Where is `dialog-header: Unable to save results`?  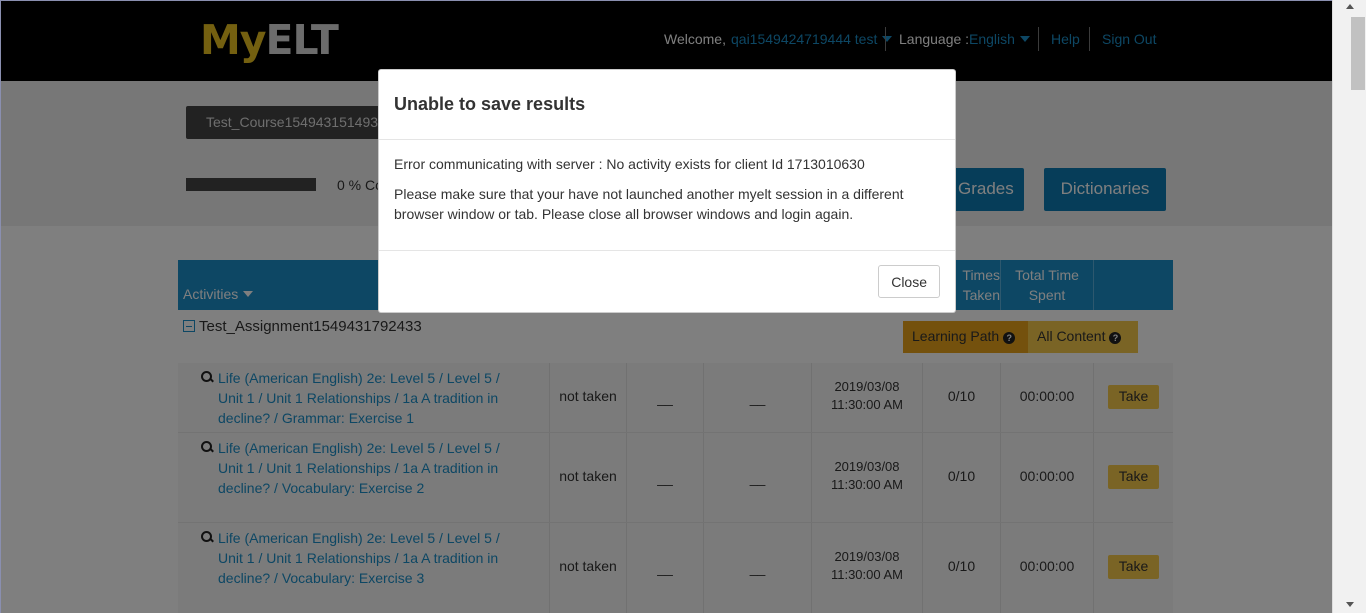 dialog-header: Unable to save results is located at coordinates (667, 105).